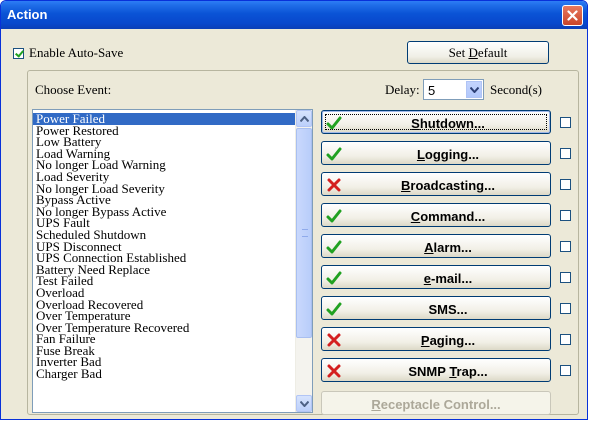 This screenshot has width=590, height=426. Describe the element at coordinates (427, 278) in the screenshot. I see `action-label-accel: e` at that location.